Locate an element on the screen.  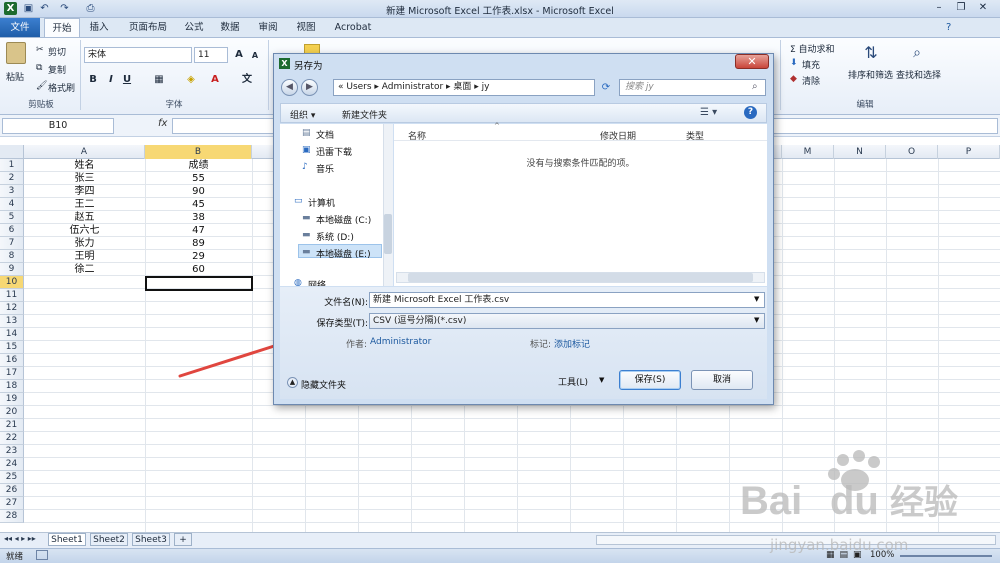
address-breadcrumb: « Users ▸ Administrator ▸ 桌面 ▸ jy is located at coordinates (464, 87).